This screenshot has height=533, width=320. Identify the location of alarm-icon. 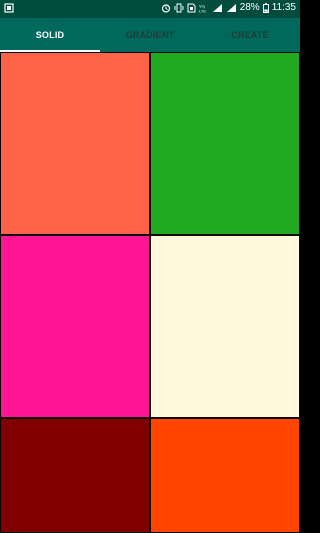
(166, 8).